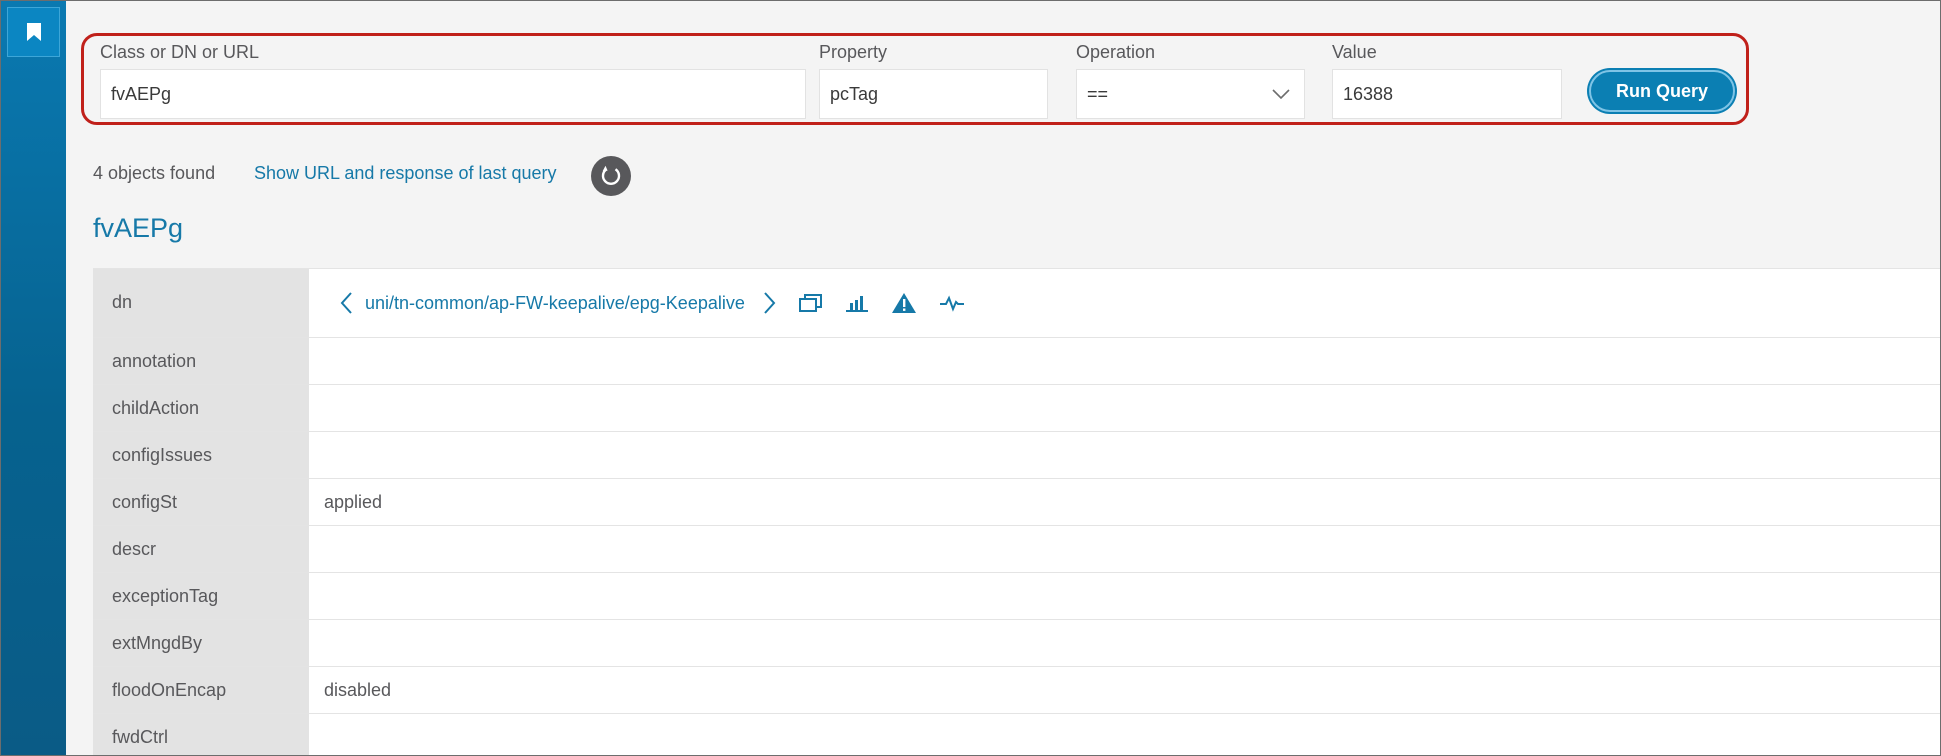  I want to click on open-window-button, so click(810, 303).